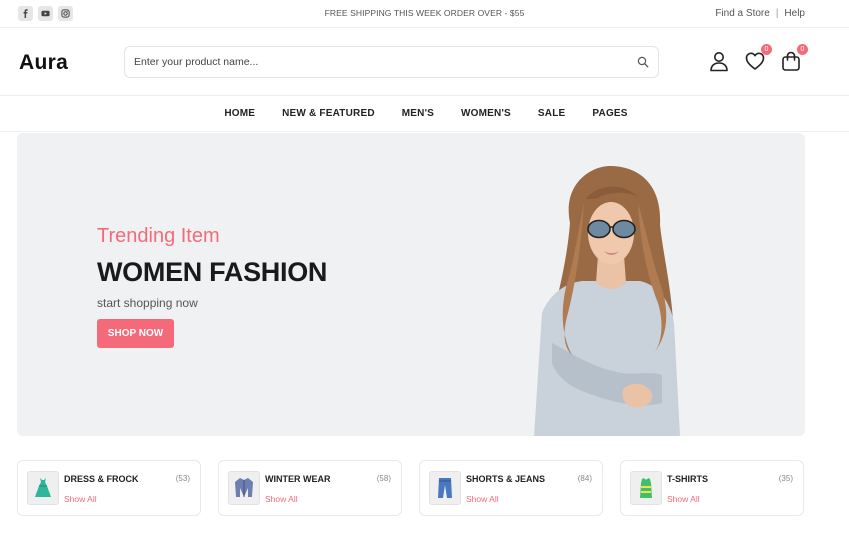  What do you see at coordinates (609, 114) in the screenshot?
I see `nav-item-pages: PAGES` at bounding box center [609, 114].